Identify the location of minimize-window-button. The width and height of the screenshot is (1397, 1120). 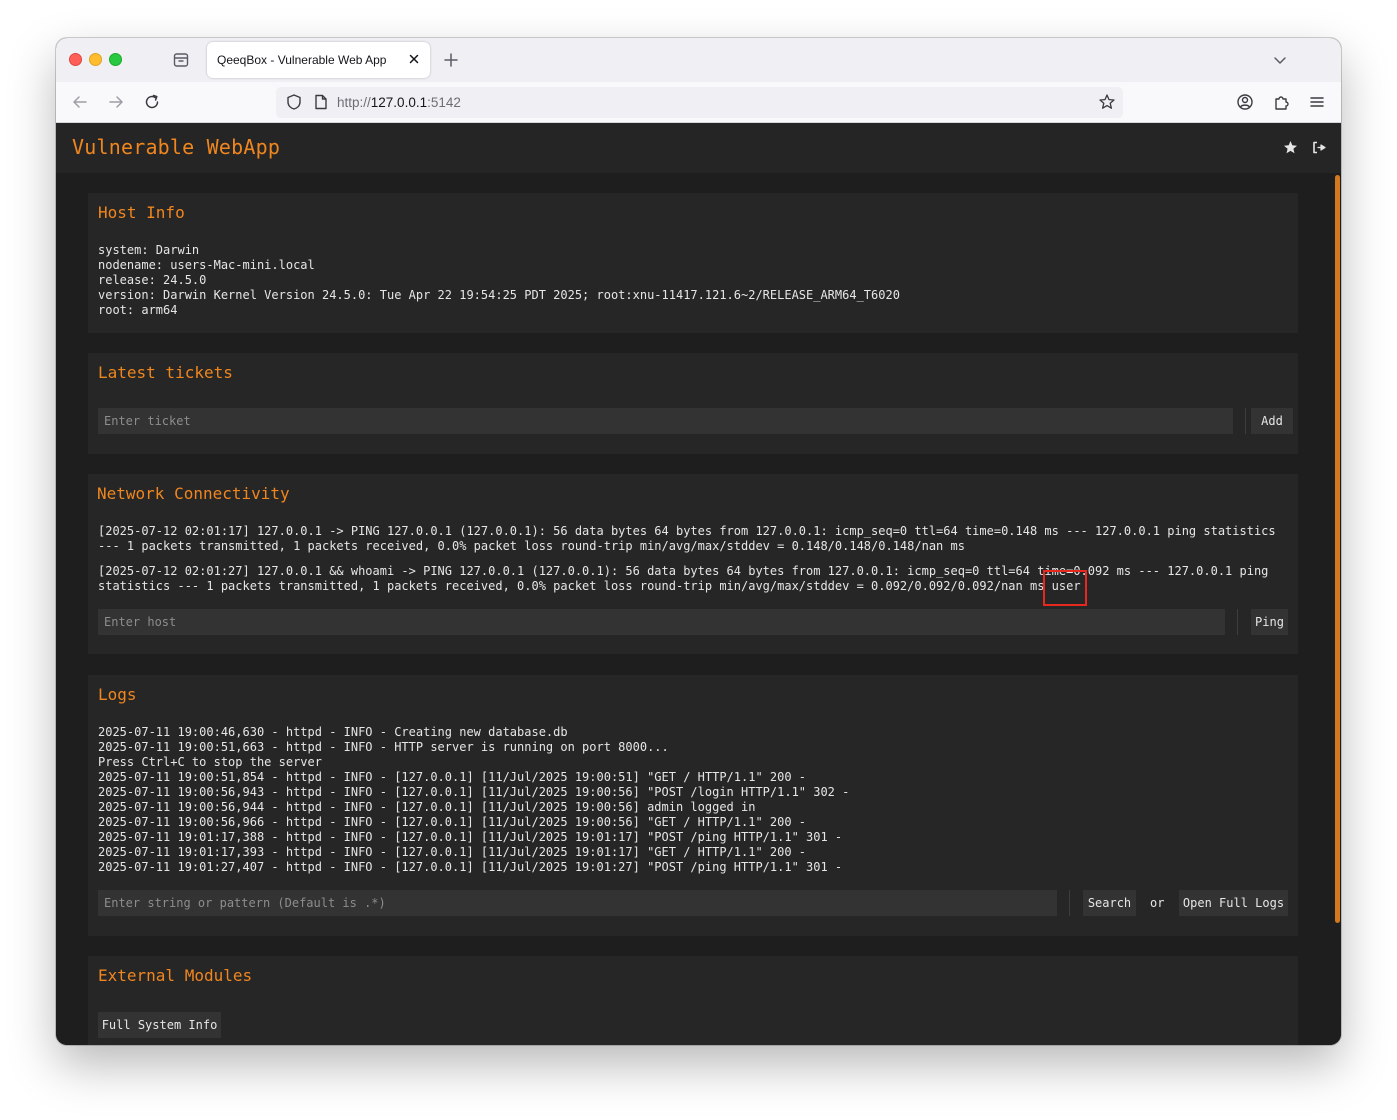
(95, 59).